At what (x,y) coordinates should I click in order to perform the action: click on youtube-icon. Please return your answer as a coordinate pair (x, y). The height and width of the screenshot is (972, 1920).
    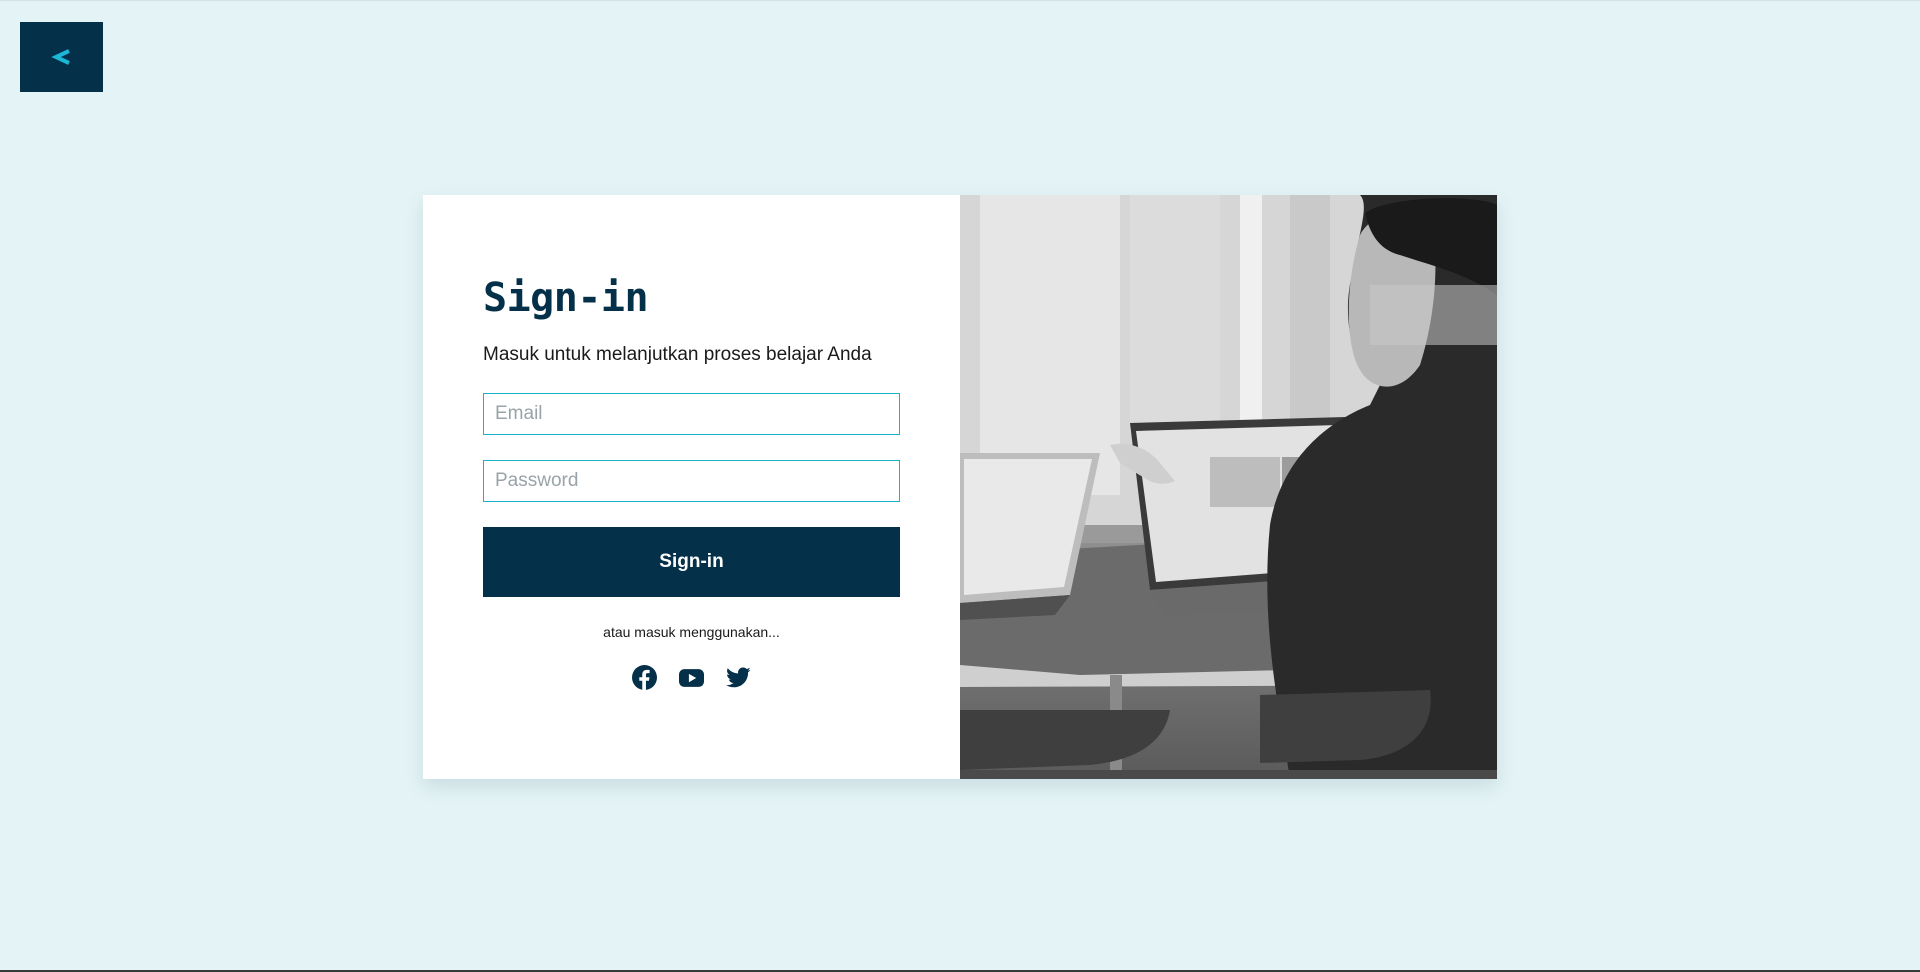
    Looking at the image, I should click on (691, 677).